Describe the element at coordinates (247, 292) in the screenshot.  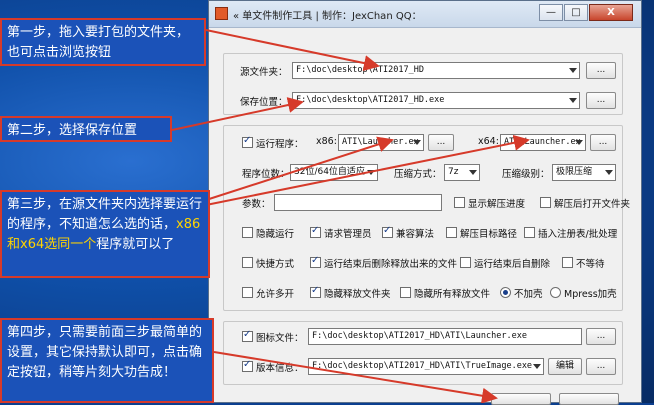
I see `allow-multi-checkbox` at that location.